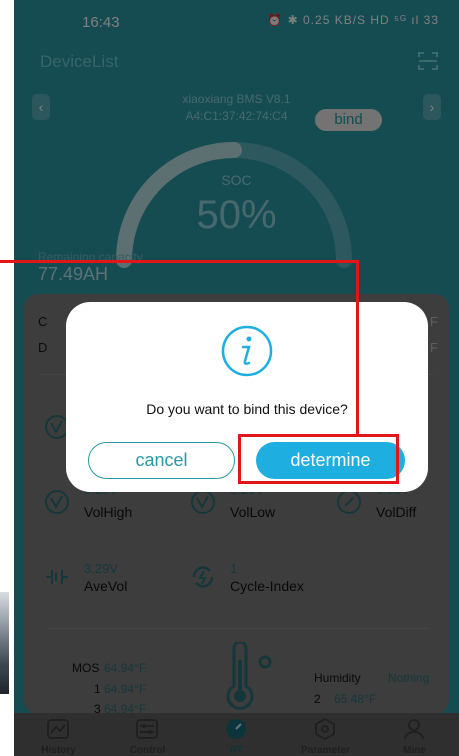  Describe the element at coordinates (357, 348) in the screenshot. I see `annotation-line-vertical` at that location.